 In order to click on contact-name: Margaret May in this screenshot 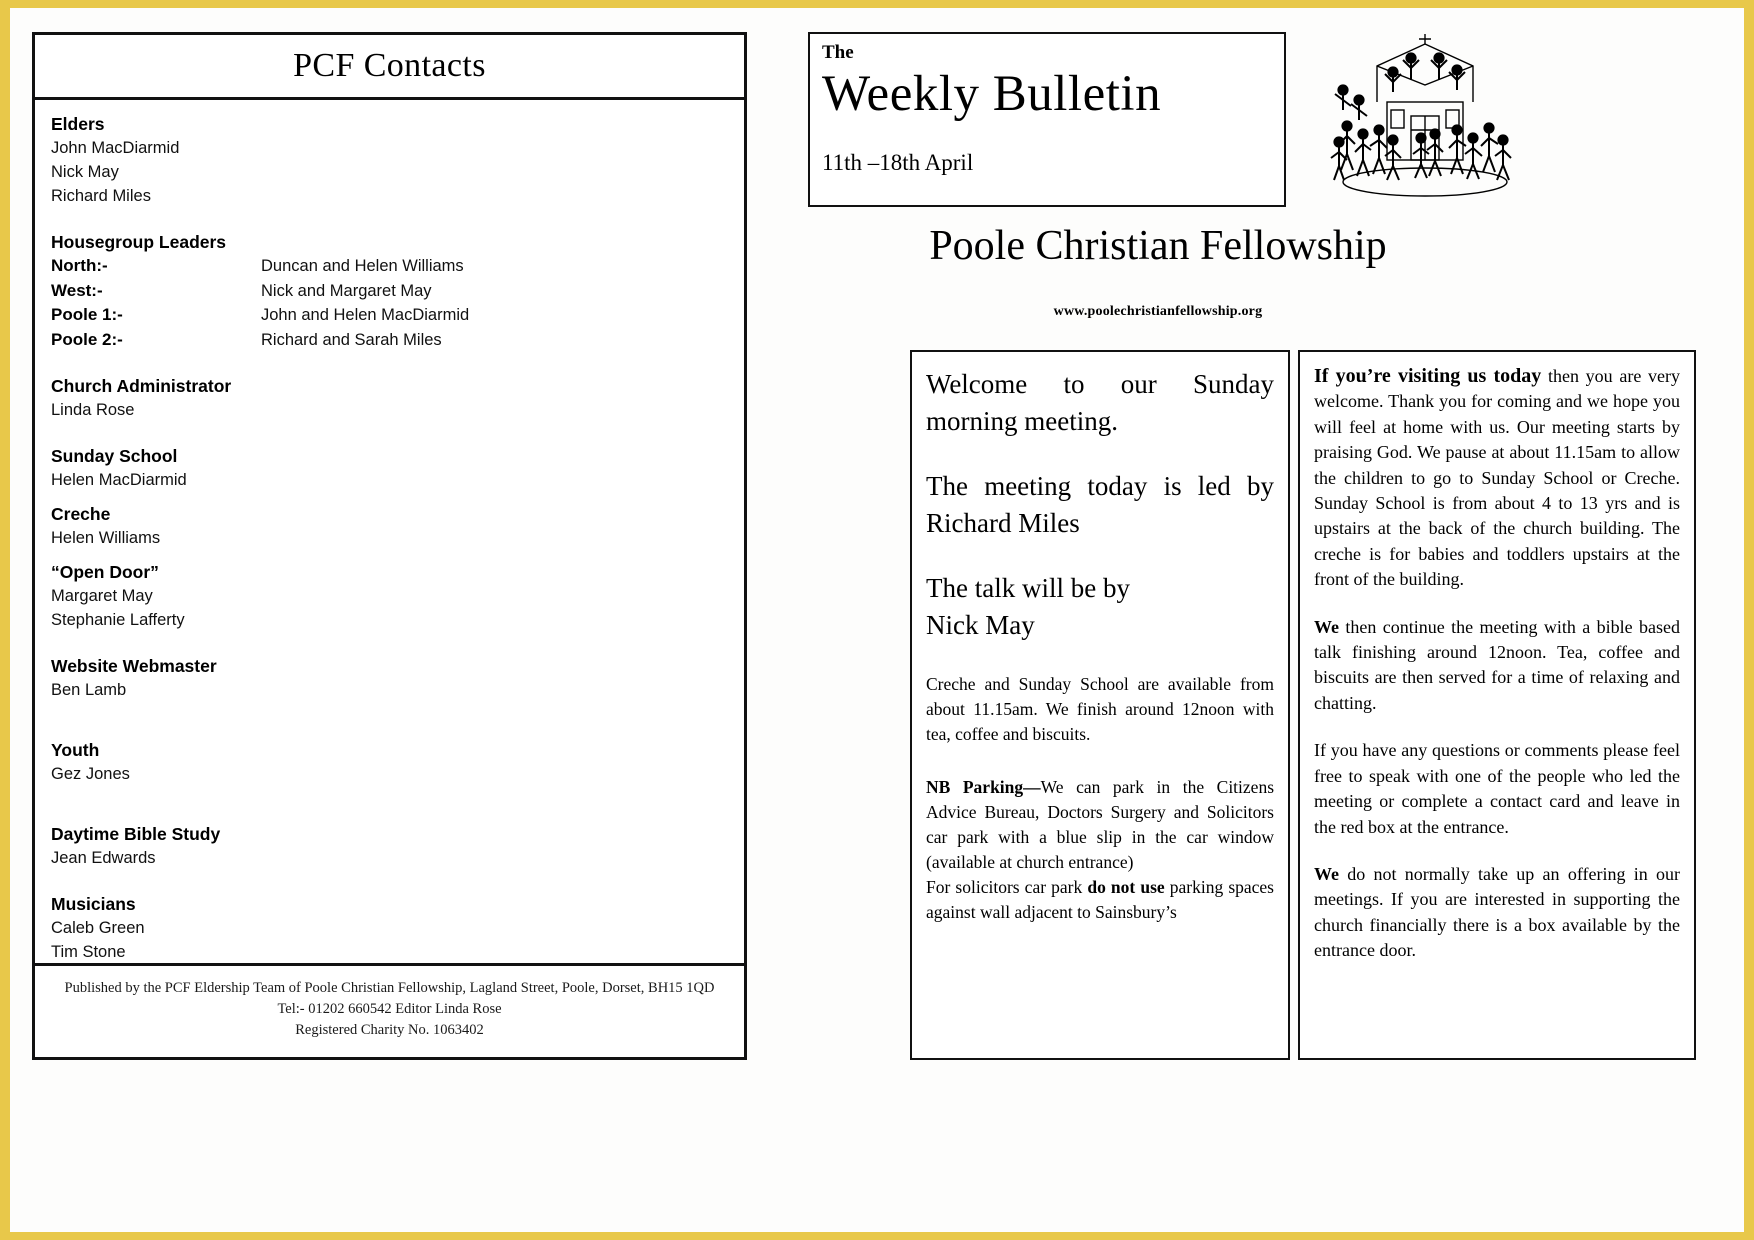, I will do `click(102, 596)`.